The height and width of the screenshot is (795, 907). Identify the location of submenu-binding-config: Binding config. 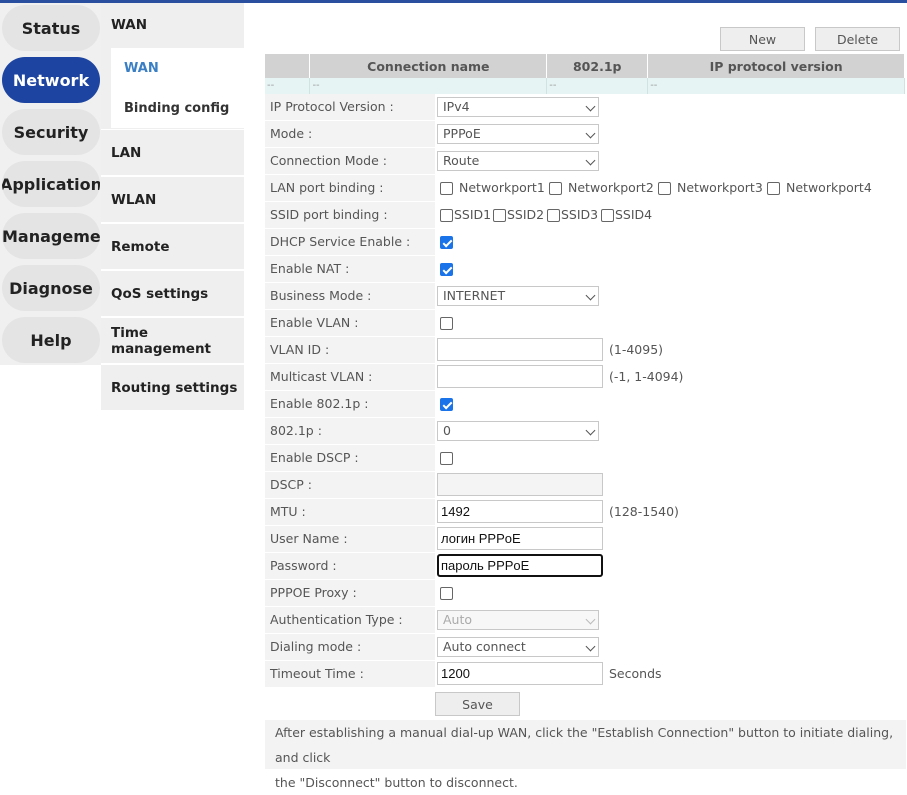
(177, 108).